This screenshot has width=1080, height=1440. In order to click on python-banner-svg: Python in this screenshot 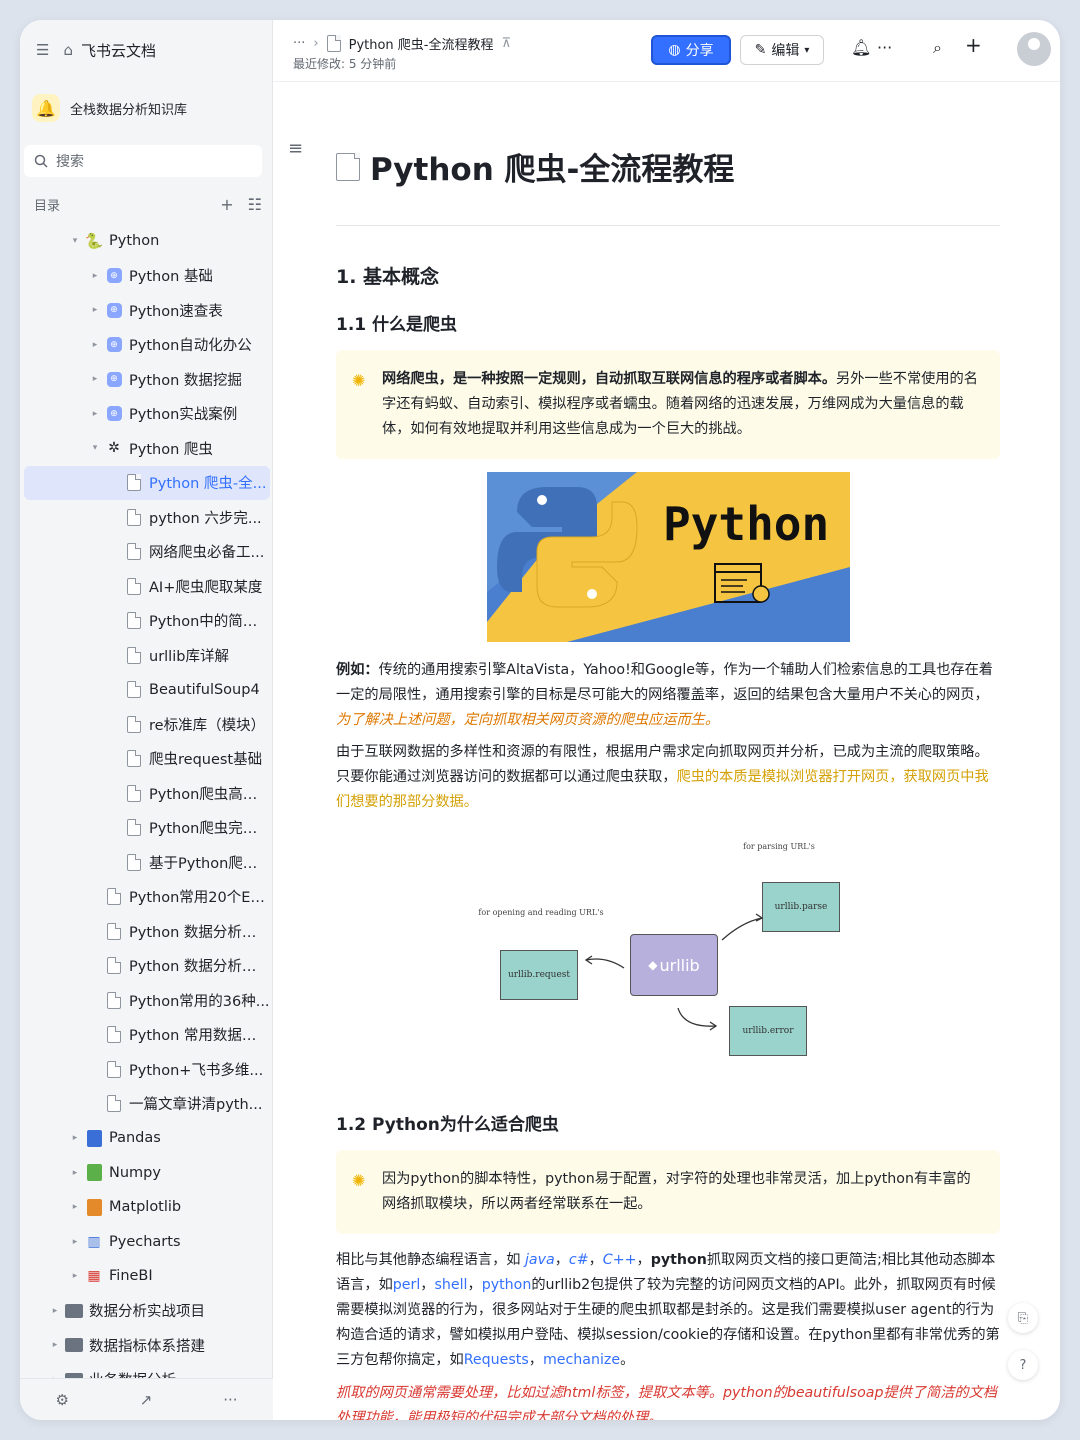, I will do `click(668, 557)`.